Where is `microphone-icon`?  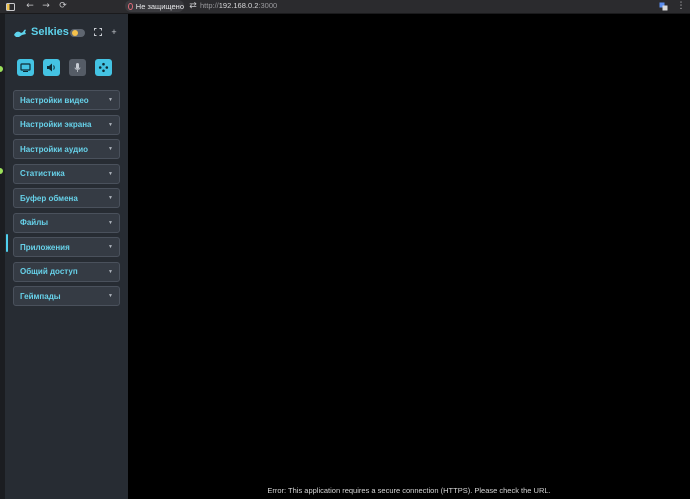 microphone-icon is located at coordinates (77, 67).